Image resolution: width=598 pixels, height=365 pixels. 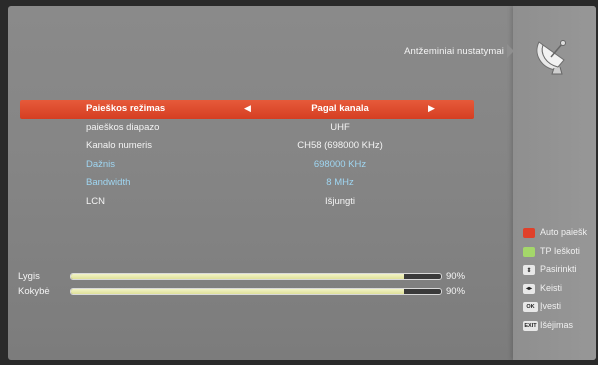 What do you see at coordinates (564, 232) in the screenshot?
I see `legend-text: Auto paiešk` at bounding box center [564, 232].